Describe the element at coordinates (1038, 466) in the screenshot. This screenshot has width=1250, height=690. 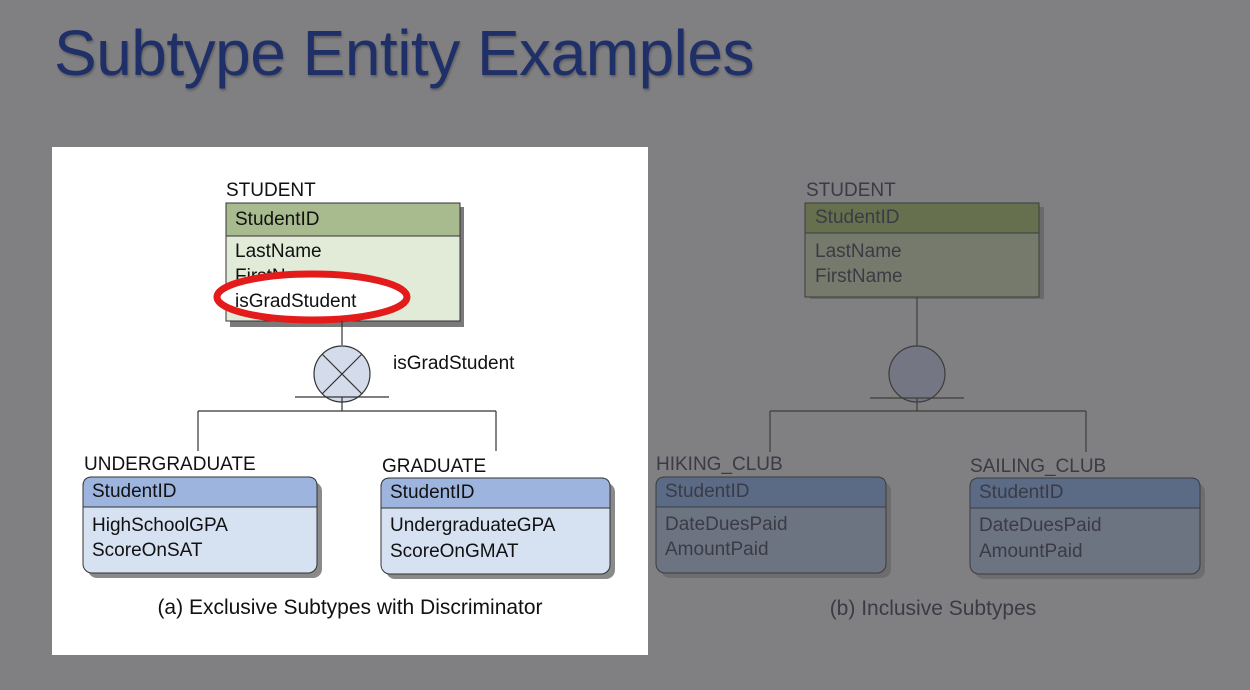
I see `subtype-name: SAILING_CLUB` at that location.